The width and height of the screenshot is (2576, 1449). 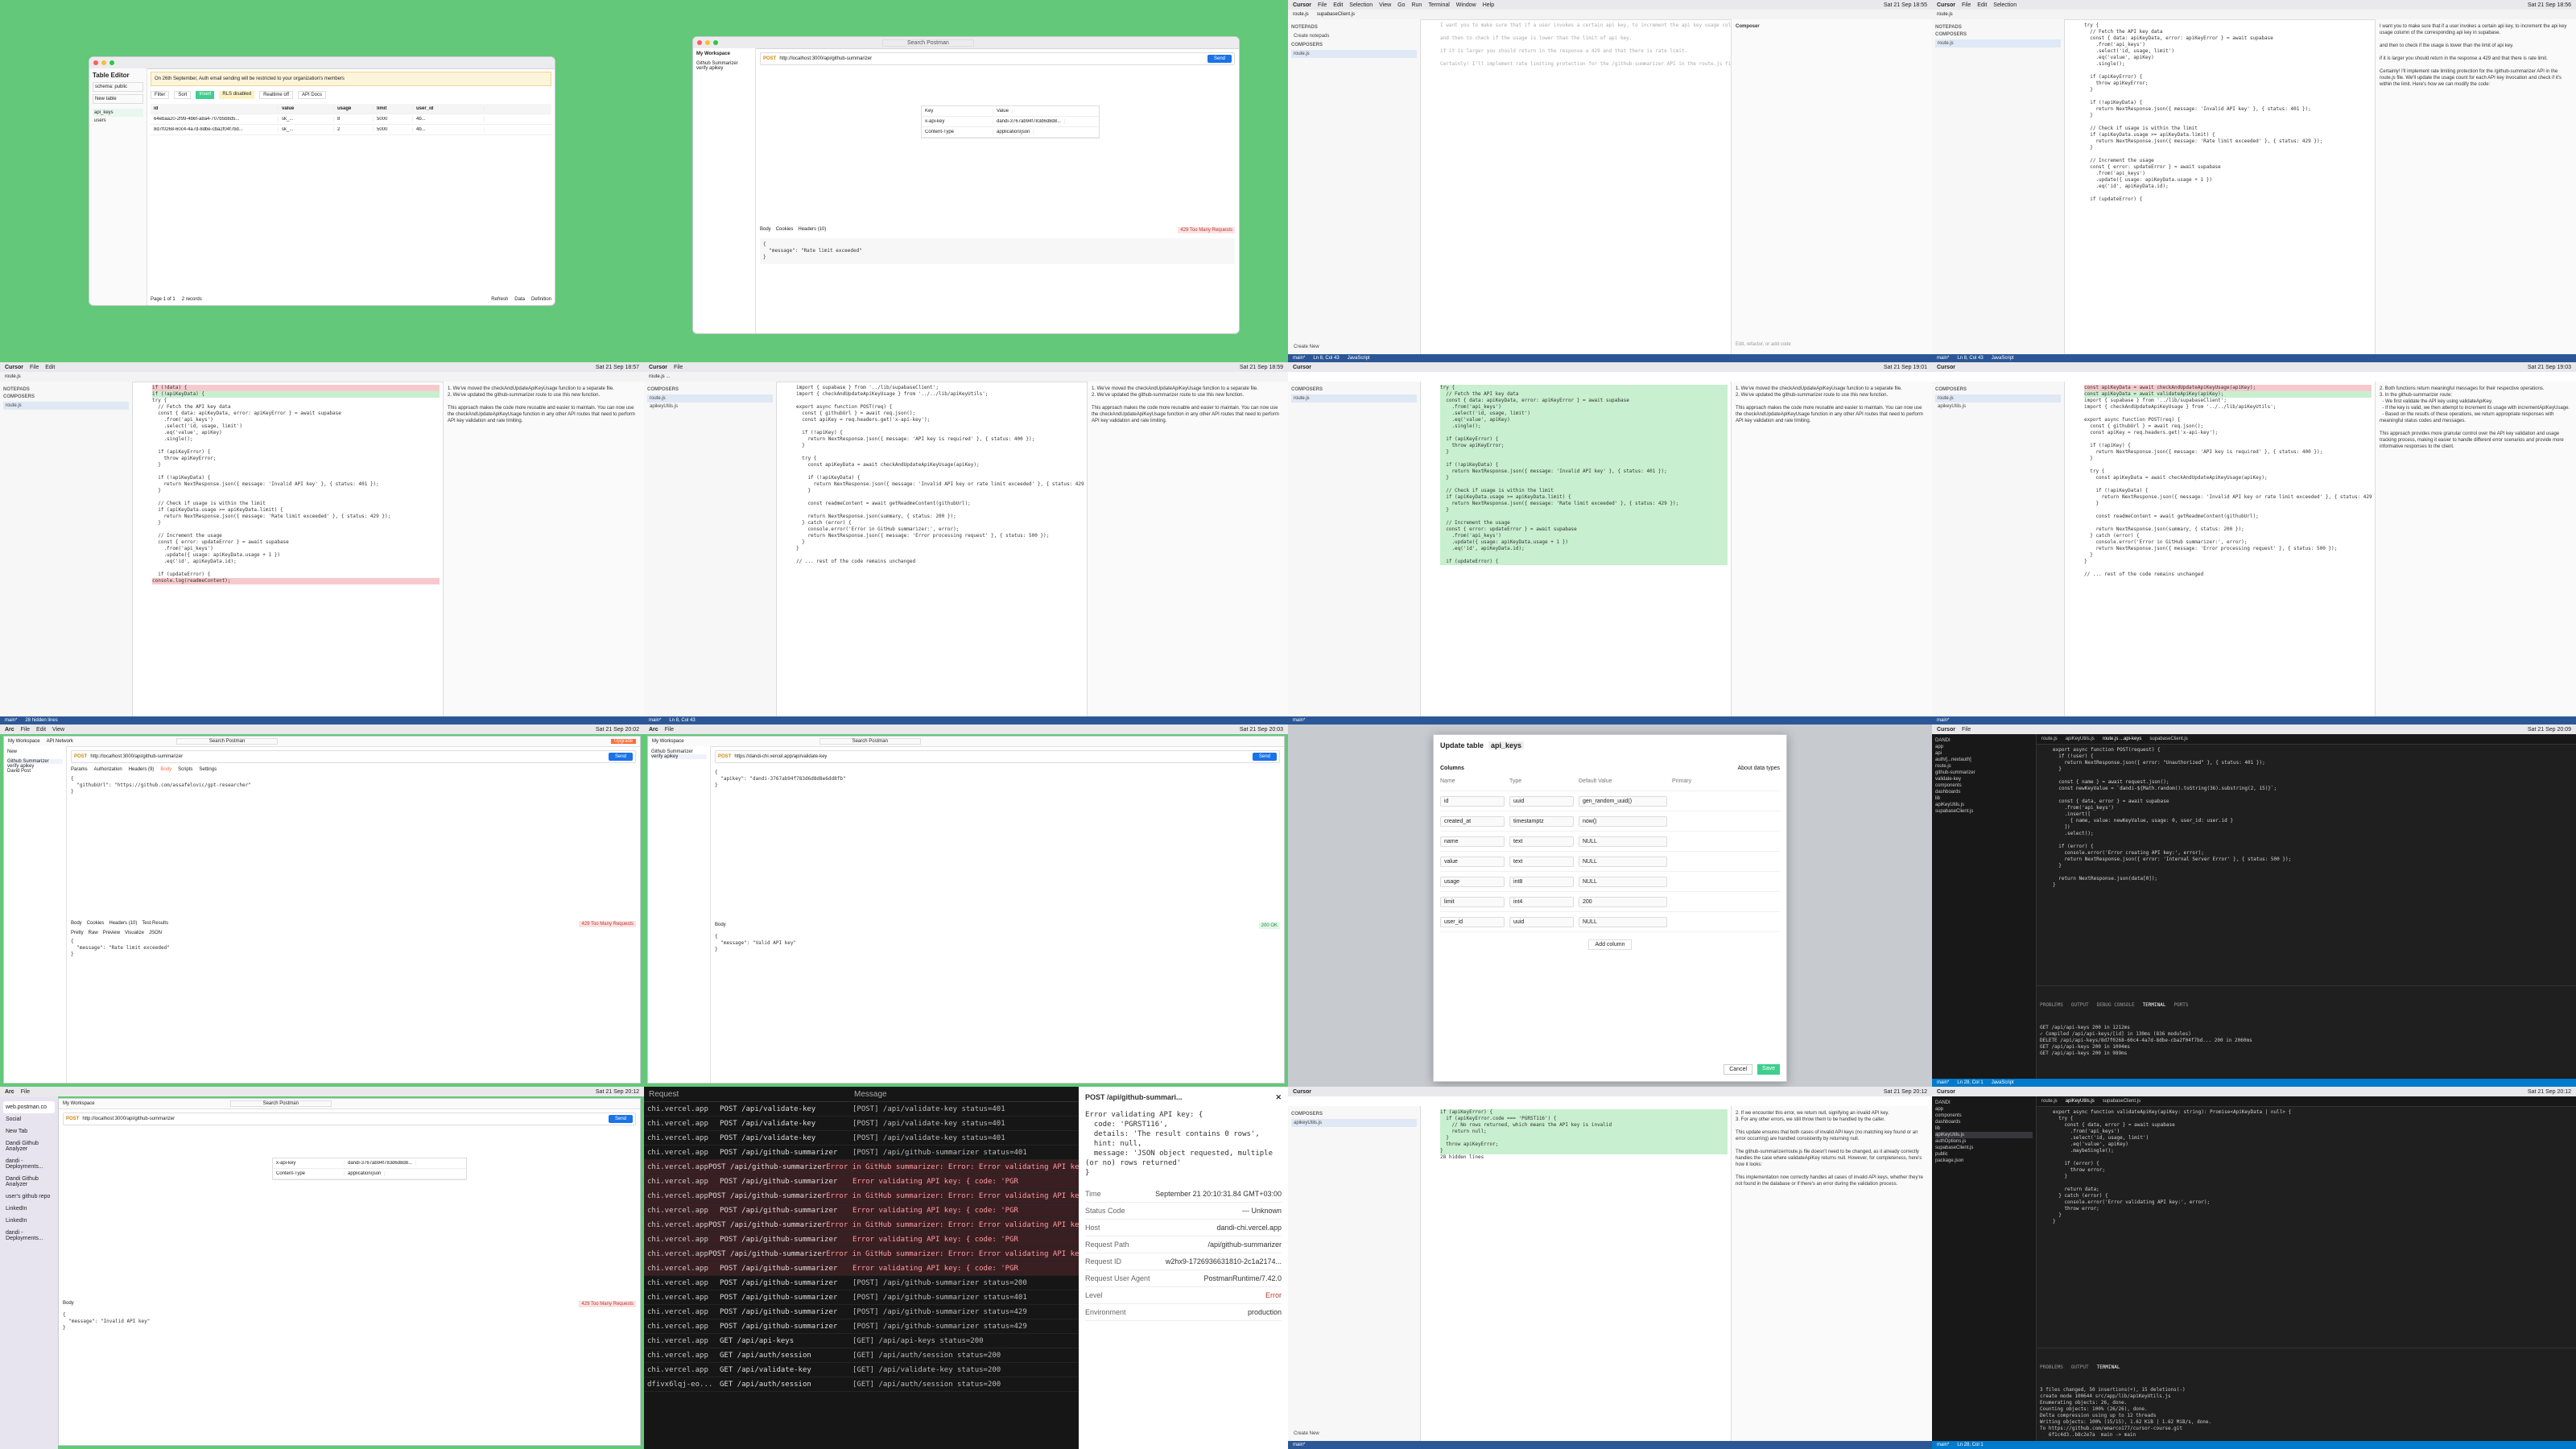 What do you see at coordinates (1416, 5) in the screenshot?
I see `menu-item: Run` at bounding box center [1416, 5].